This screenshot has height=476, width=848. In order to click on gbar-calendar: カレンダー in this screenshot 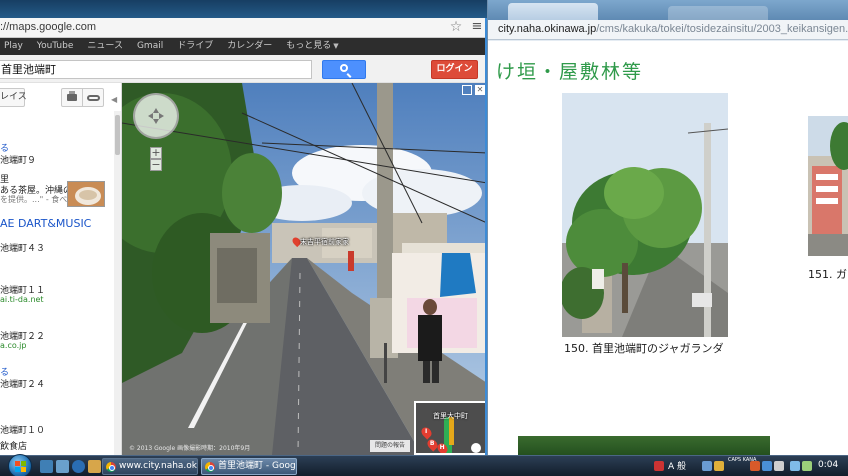, I will do `click(249, 46)`.